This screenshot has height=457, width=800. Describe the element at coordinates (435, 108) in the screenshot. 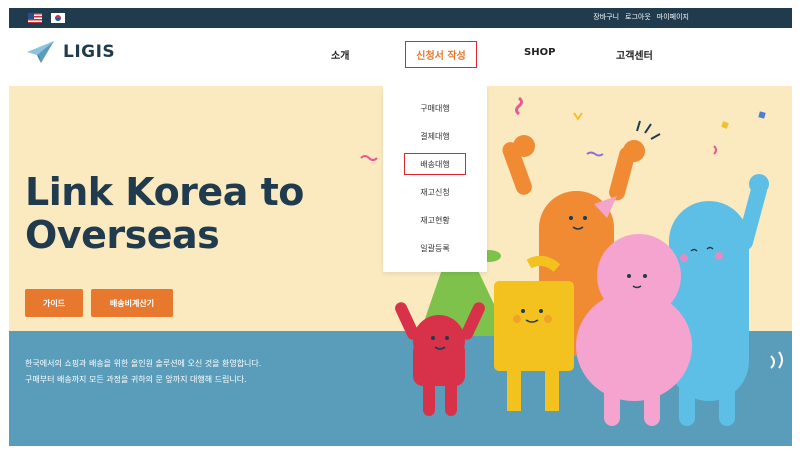

I see `menu-item-purchase-agency: 구매대행` at that location.